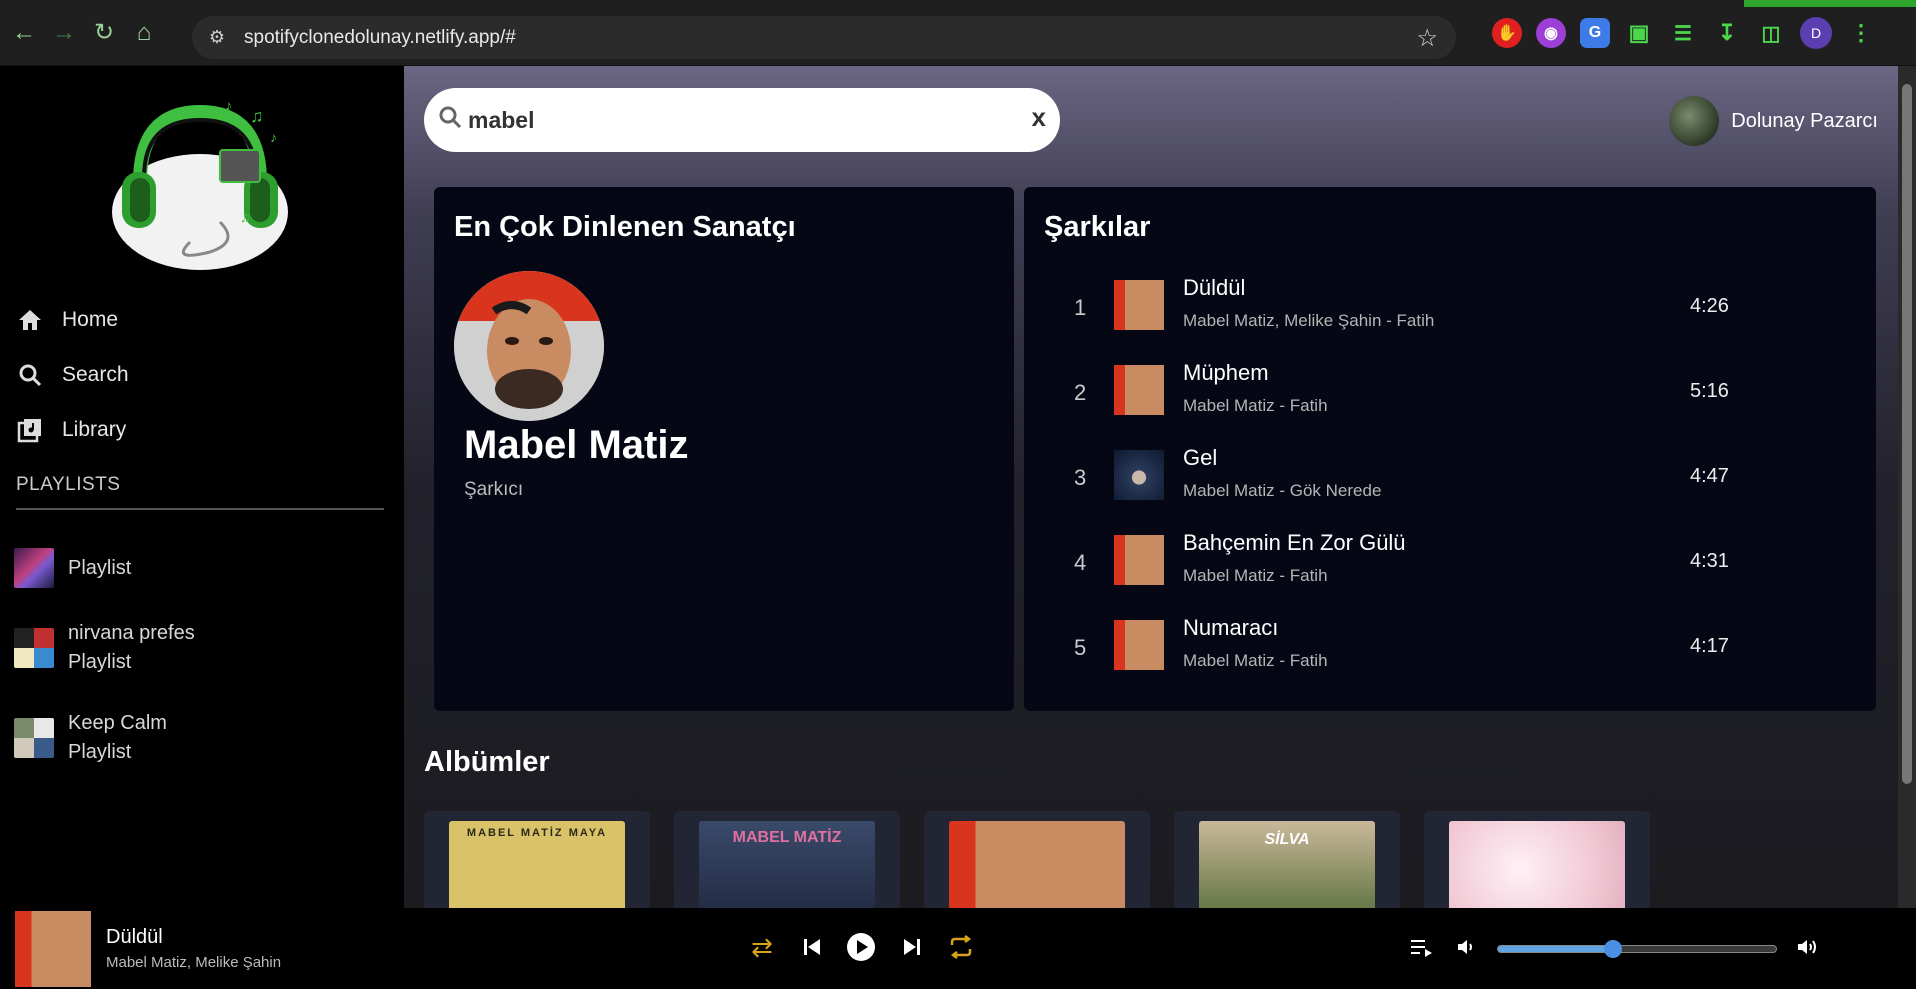 The height and width of the screenshot is (989, 1916). What do you see at coordinates (787, 859) in the screenshot?
I see `album-card: MABEL MATİZ` at bounding box center [787, 859].